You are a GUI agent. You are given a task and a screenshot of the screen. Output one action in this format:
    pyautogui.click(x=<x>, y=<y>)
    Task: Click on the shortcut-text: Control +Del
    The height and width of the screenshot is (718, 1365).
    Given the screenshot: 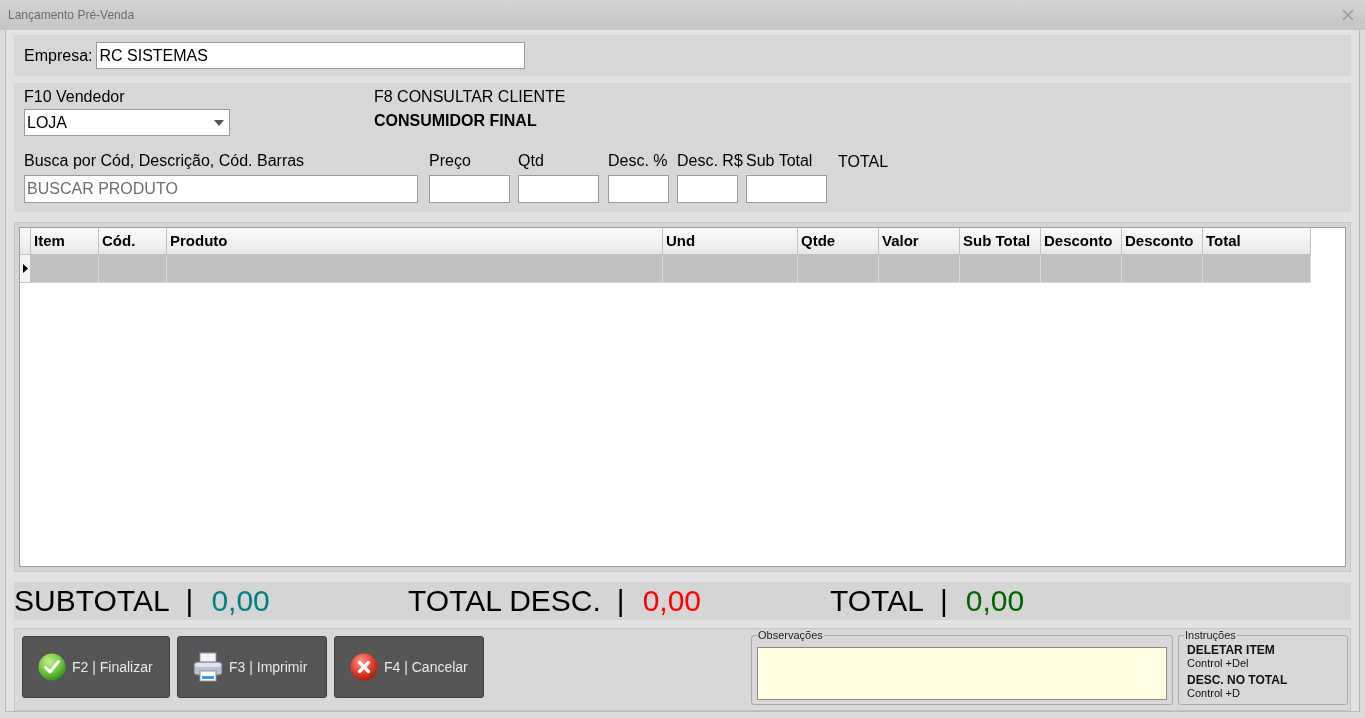 What is the action you would take?
    pyautogui.click(x=1218, y=663)
    